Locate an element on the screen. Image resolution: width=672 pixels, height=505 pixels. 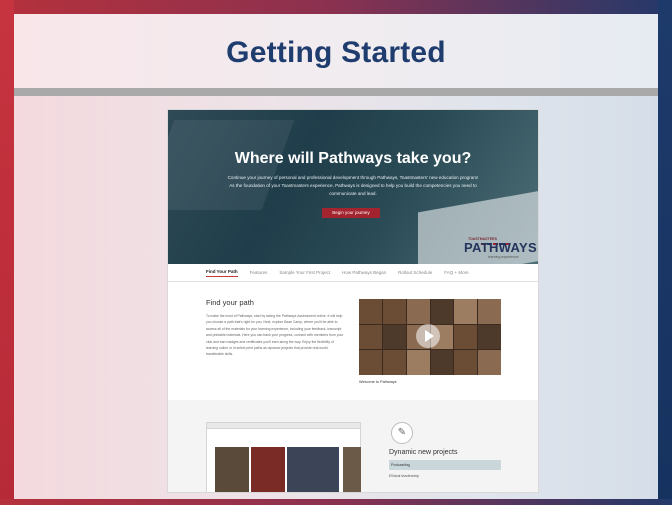
browser-mockup is located at coordinates (283, 457).